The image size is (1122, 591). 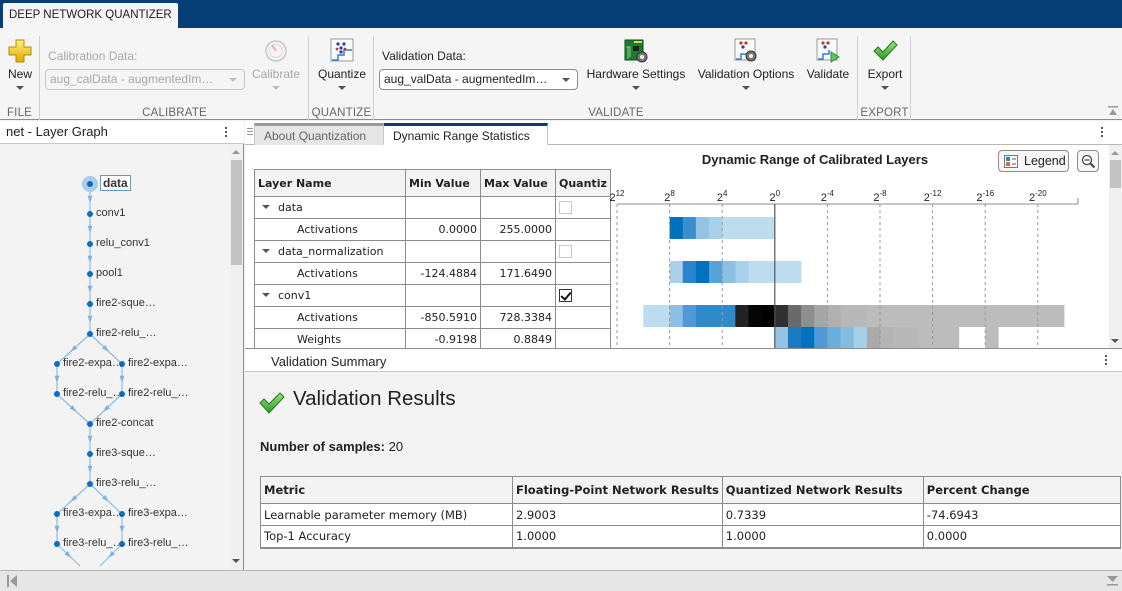 I want to click on graph-node-label: data, so click(x=115, y=183).